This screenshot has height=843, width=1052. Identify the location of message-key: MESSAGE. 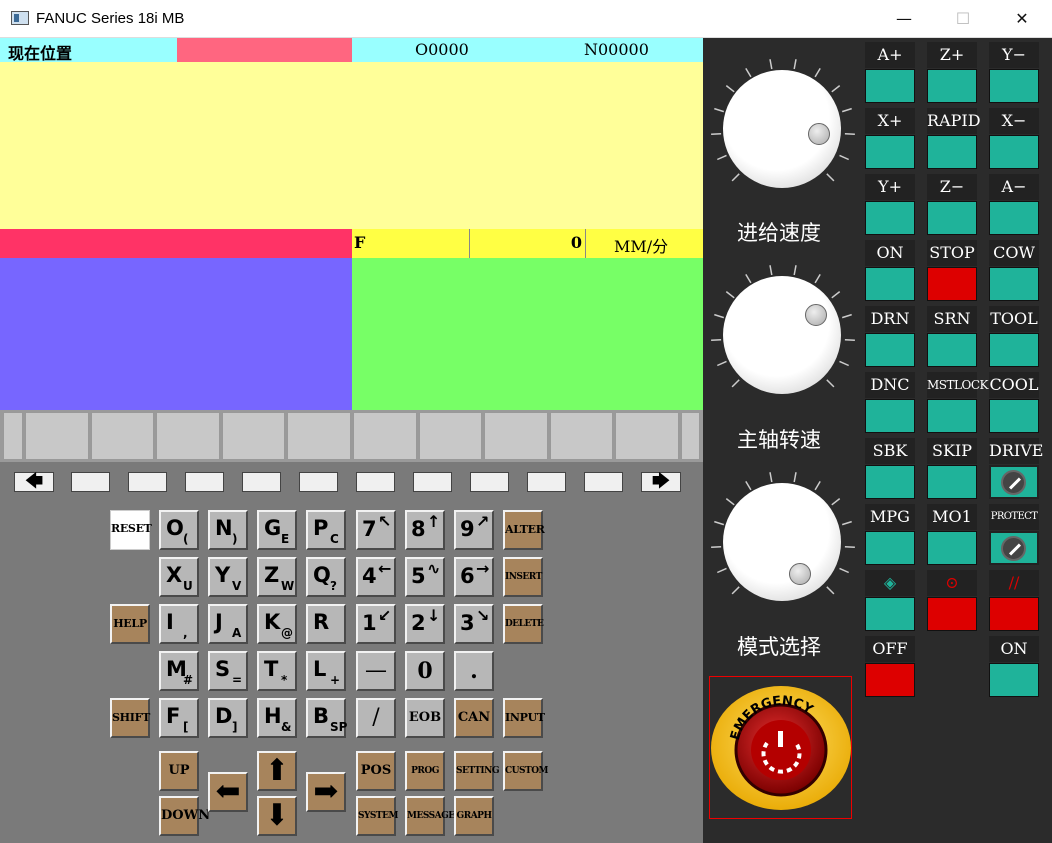
(431, 816).